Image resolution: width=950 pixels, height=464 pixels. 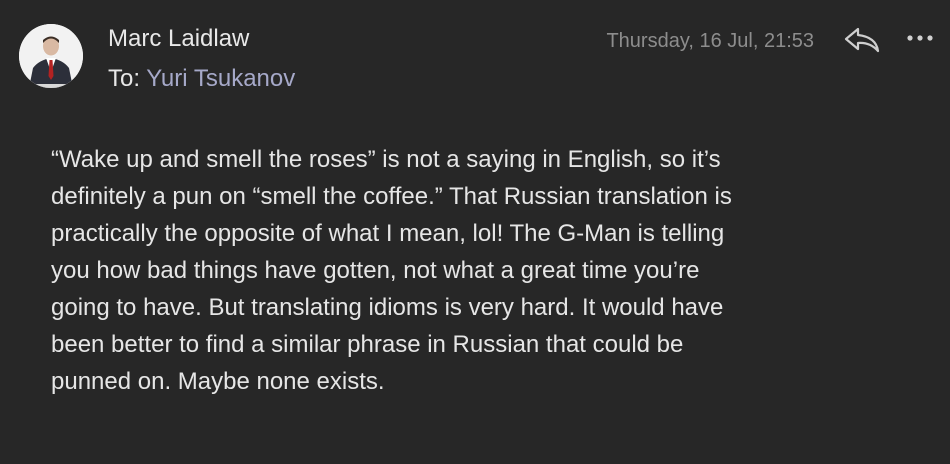 What do you see at coordinates (220, 78) in the screenshot?
I see `recipient-name: Yuri Tsukanov` at bounding box center [220, 78].